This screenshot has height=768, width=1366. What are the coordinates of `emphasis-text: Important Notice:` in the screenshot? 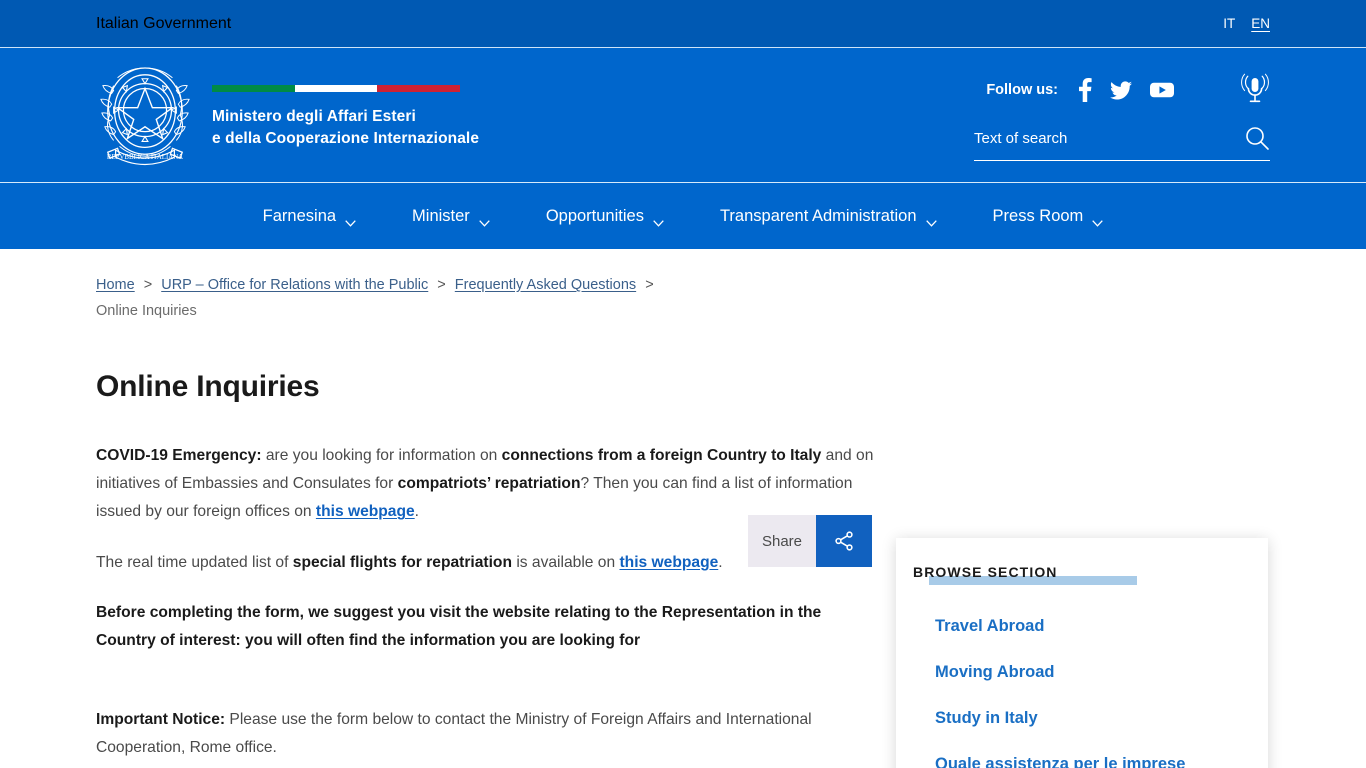 It's located at (161, 719).